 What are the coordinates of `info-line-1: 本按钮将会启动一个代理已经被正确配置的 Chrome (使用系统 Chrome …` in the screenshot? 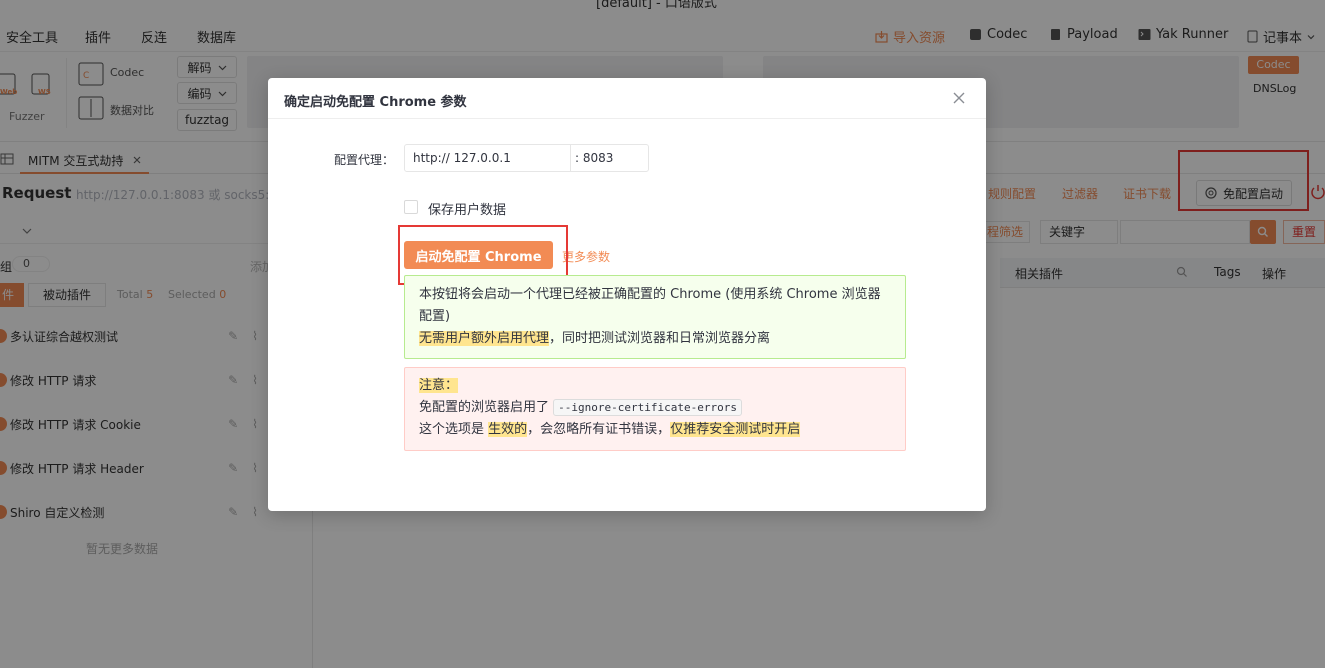 It's located at (650, 305).